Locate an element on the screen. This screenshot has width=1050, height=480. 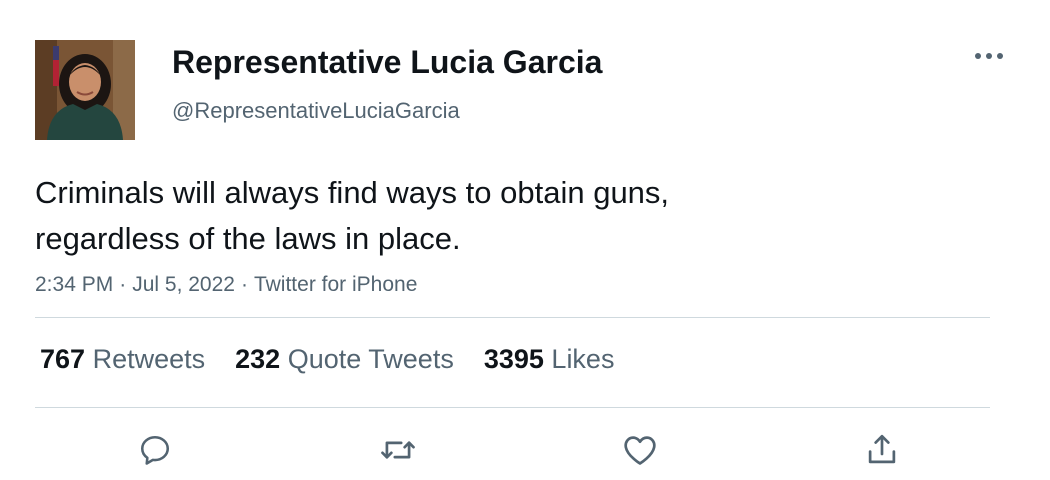
retweet-icon is located at coordinates (398, 450).